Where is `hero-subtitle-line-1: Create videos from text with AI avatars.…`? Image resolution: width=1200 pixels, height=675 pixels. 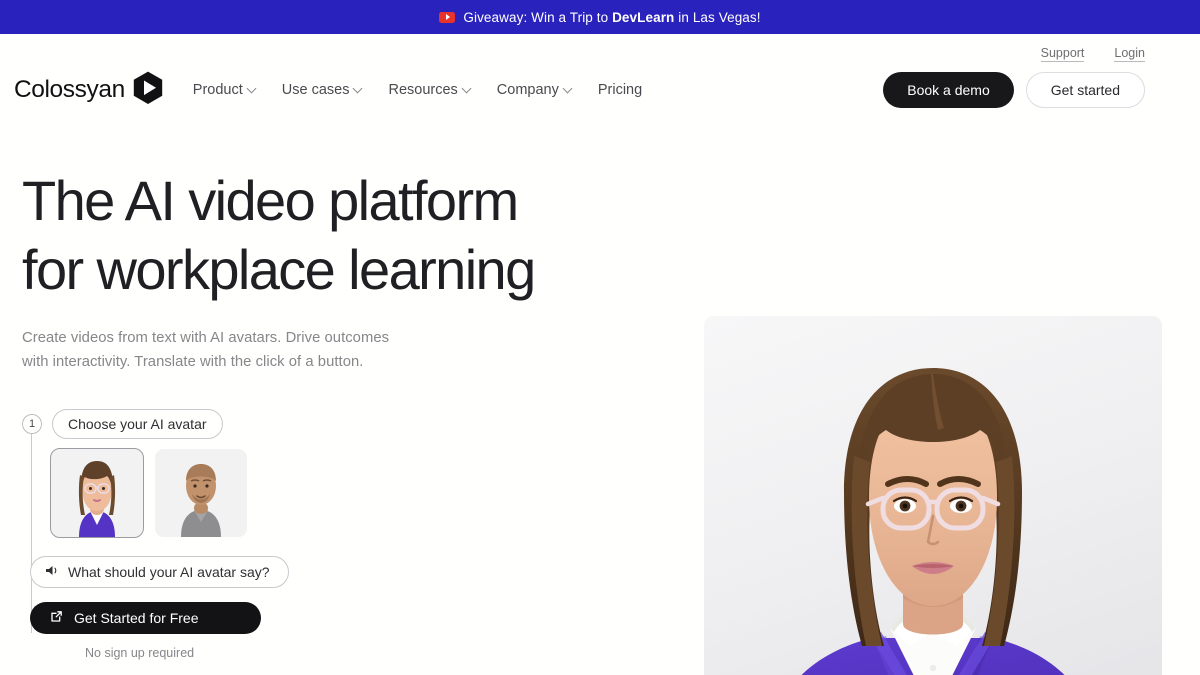
hero-subtitle-line-1: Create videos from text with AI avatars.… is located at coordinates (206, 337).